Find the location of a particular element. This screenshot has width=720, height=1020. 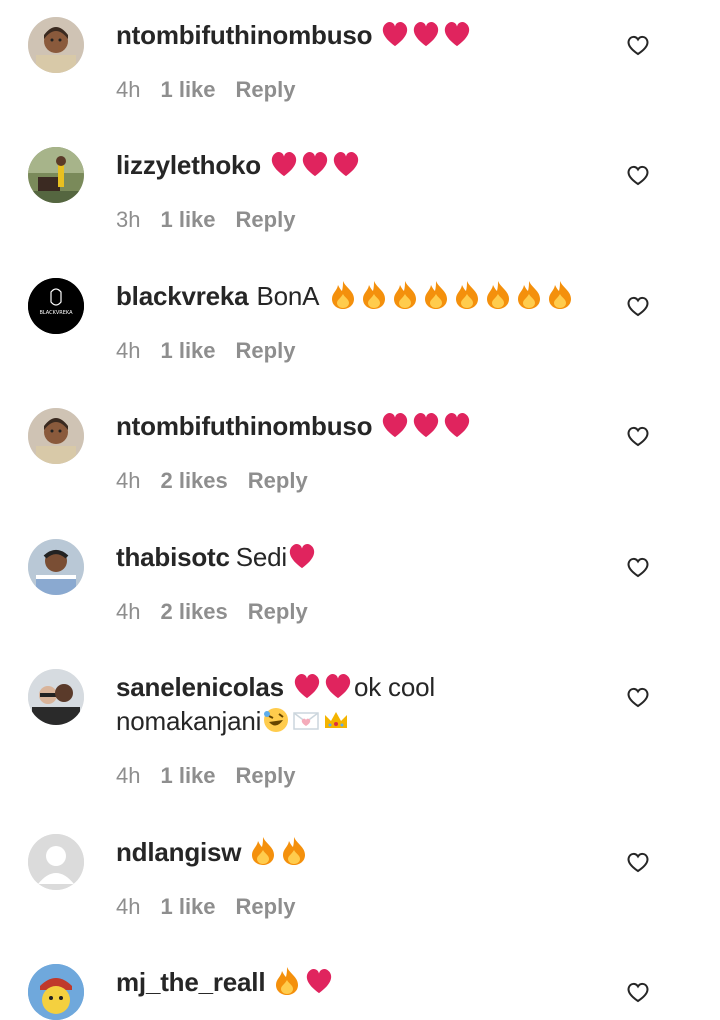

crown-icon is located at coordinates (336, 720).